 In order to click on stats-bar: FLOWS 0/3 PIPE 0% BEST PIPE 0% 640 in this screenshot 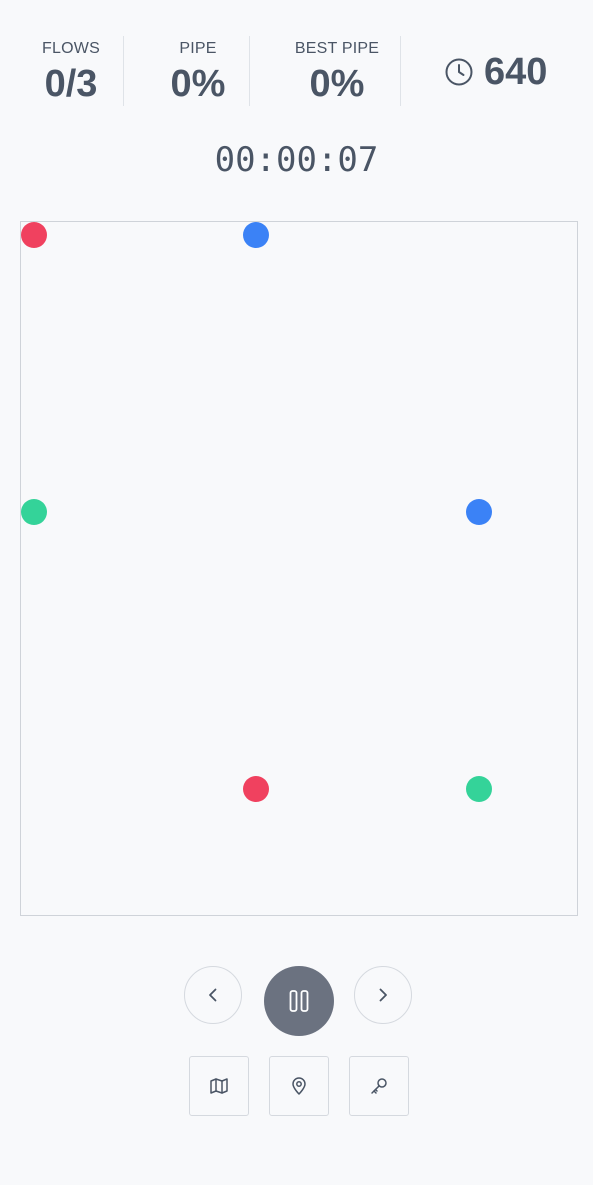, I will do `click(298, 71)`.